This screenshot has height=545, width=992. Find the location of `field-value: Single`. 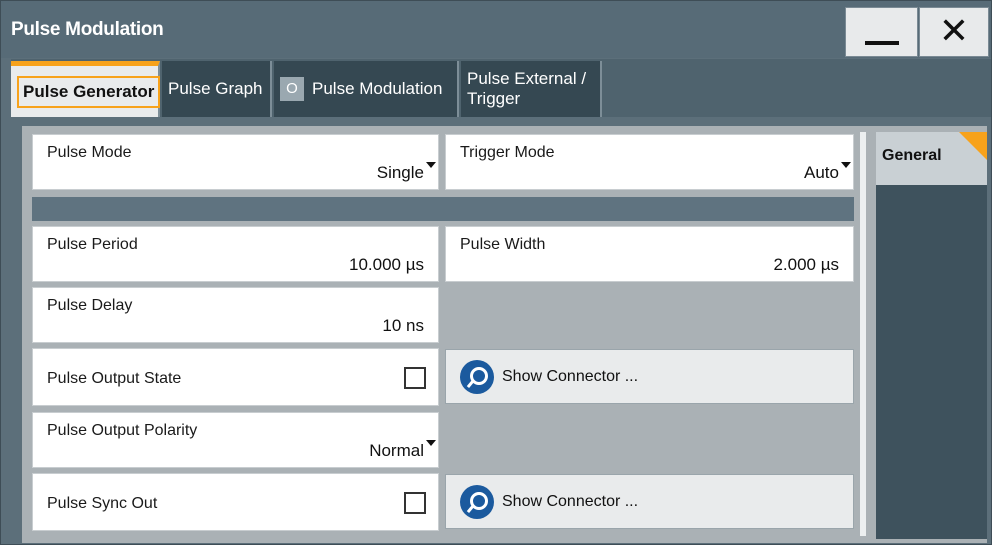

field-value: Single is located at coordinates (400, 172).